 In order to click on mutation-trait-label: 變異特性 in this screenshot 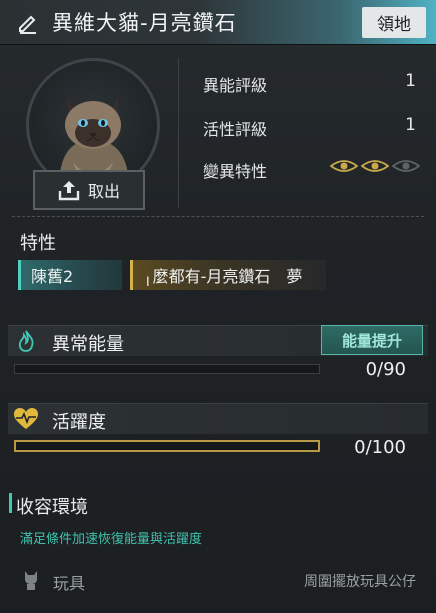, I will do `click(235, 171)`.